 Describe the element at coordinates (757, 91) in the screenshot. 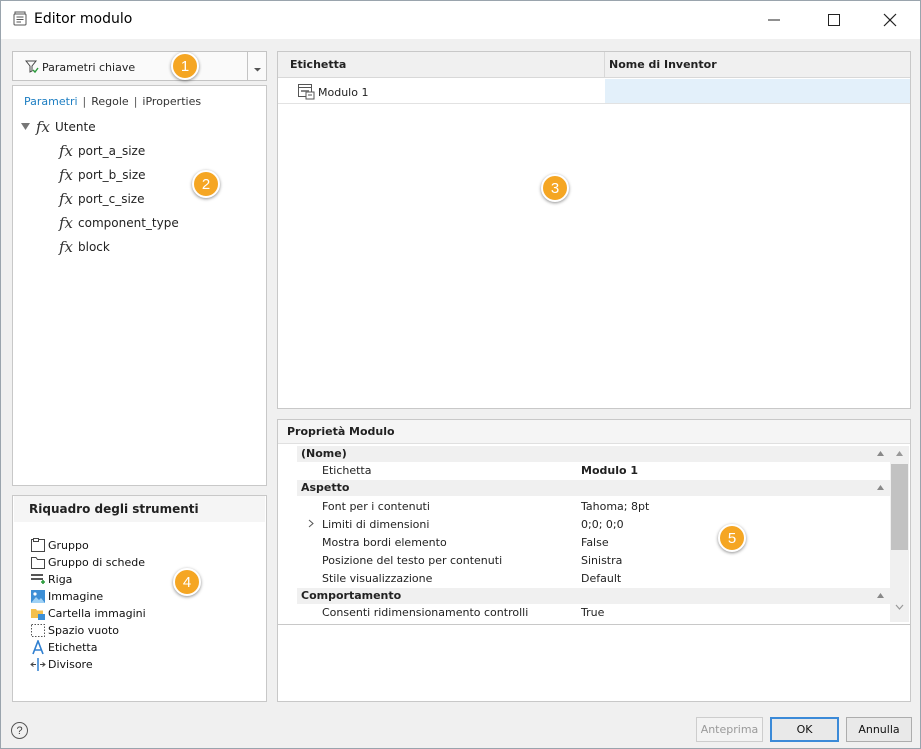

I see `row-inventor-name-cell` at that location.